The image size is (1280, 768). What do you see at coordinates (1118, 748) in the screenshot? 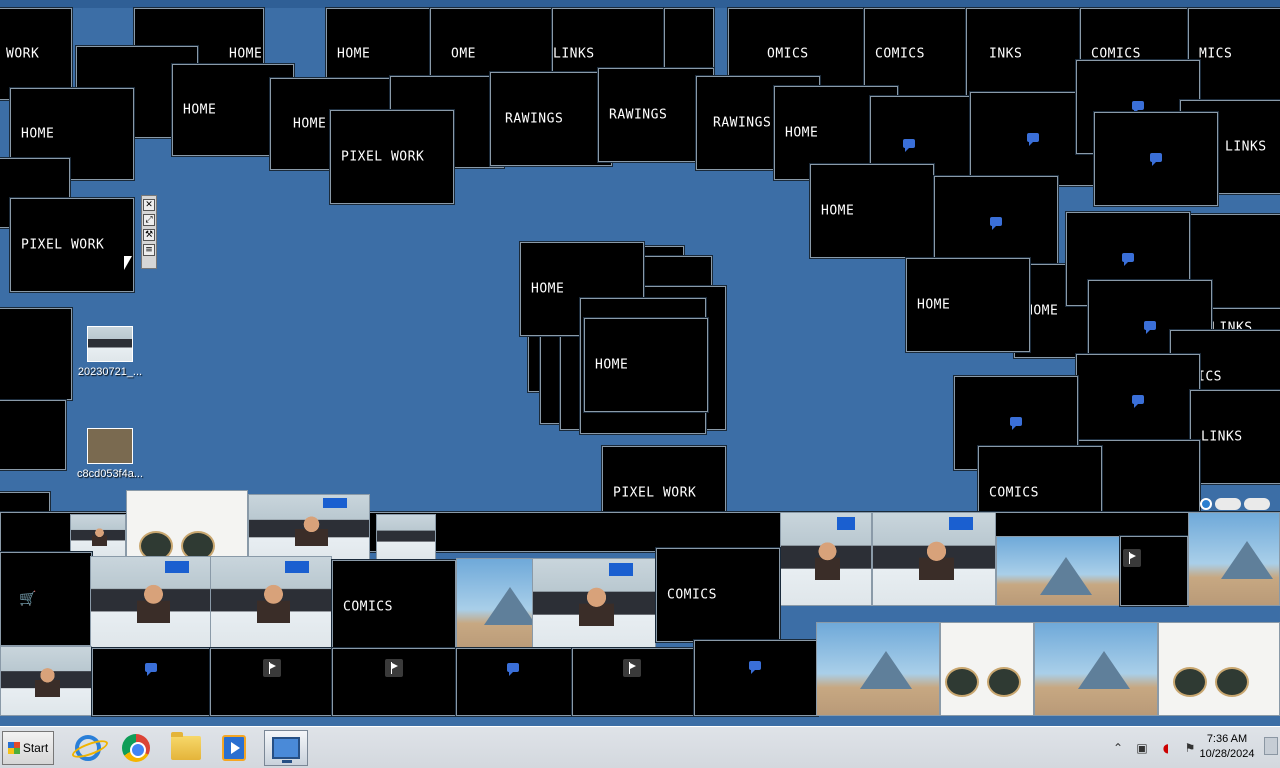
I see `show-hidden-icons-icon: ⌃` at bounding box center [1118, 748].